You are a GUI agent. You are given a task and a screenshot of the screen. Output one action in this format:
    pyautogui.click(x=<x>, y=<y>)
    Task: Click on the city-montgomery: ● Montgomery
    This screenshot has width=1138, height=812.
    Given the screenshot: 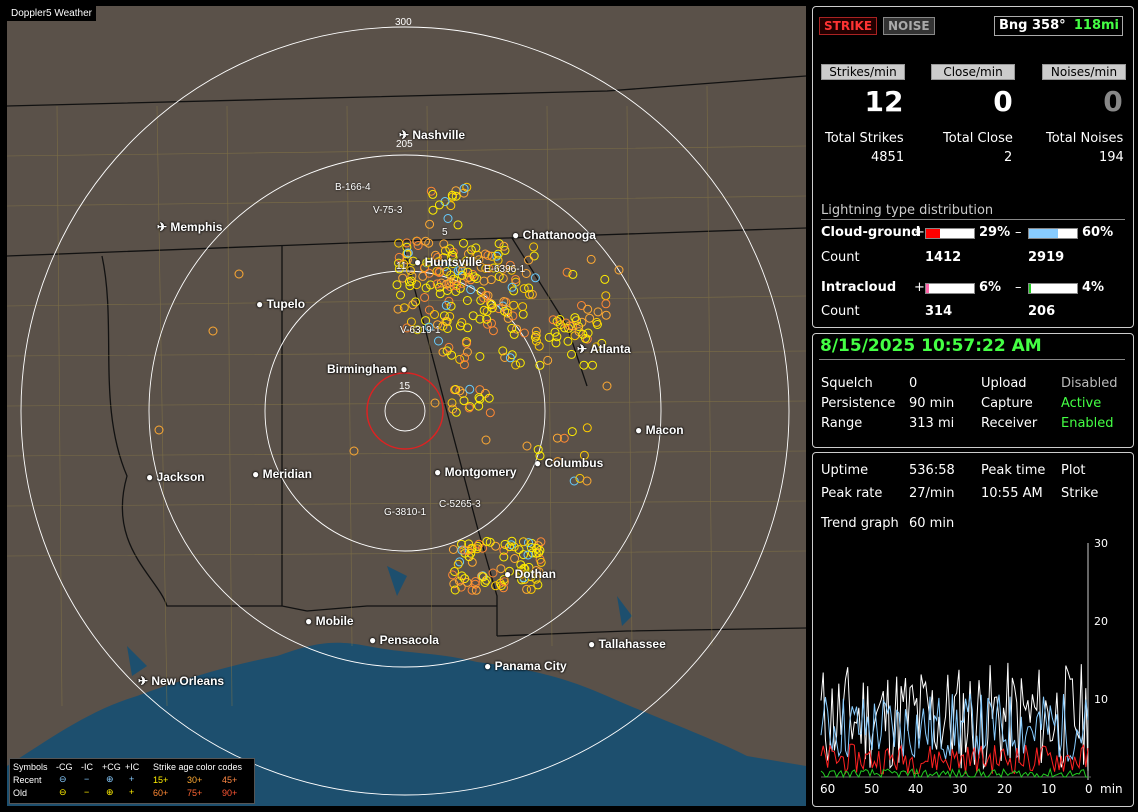 What is the action you would take?
    pyautogui.click(x=475, y=472)
    